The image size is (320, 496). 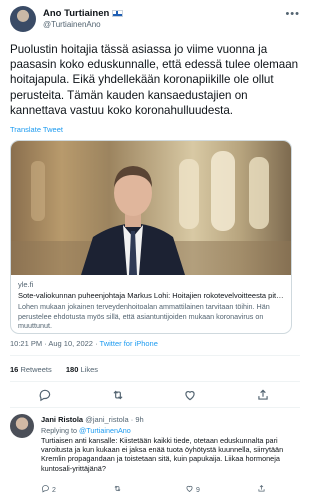 I want to click on translate-tweet-link: Translate Tweet, so click(x=36, y=129).